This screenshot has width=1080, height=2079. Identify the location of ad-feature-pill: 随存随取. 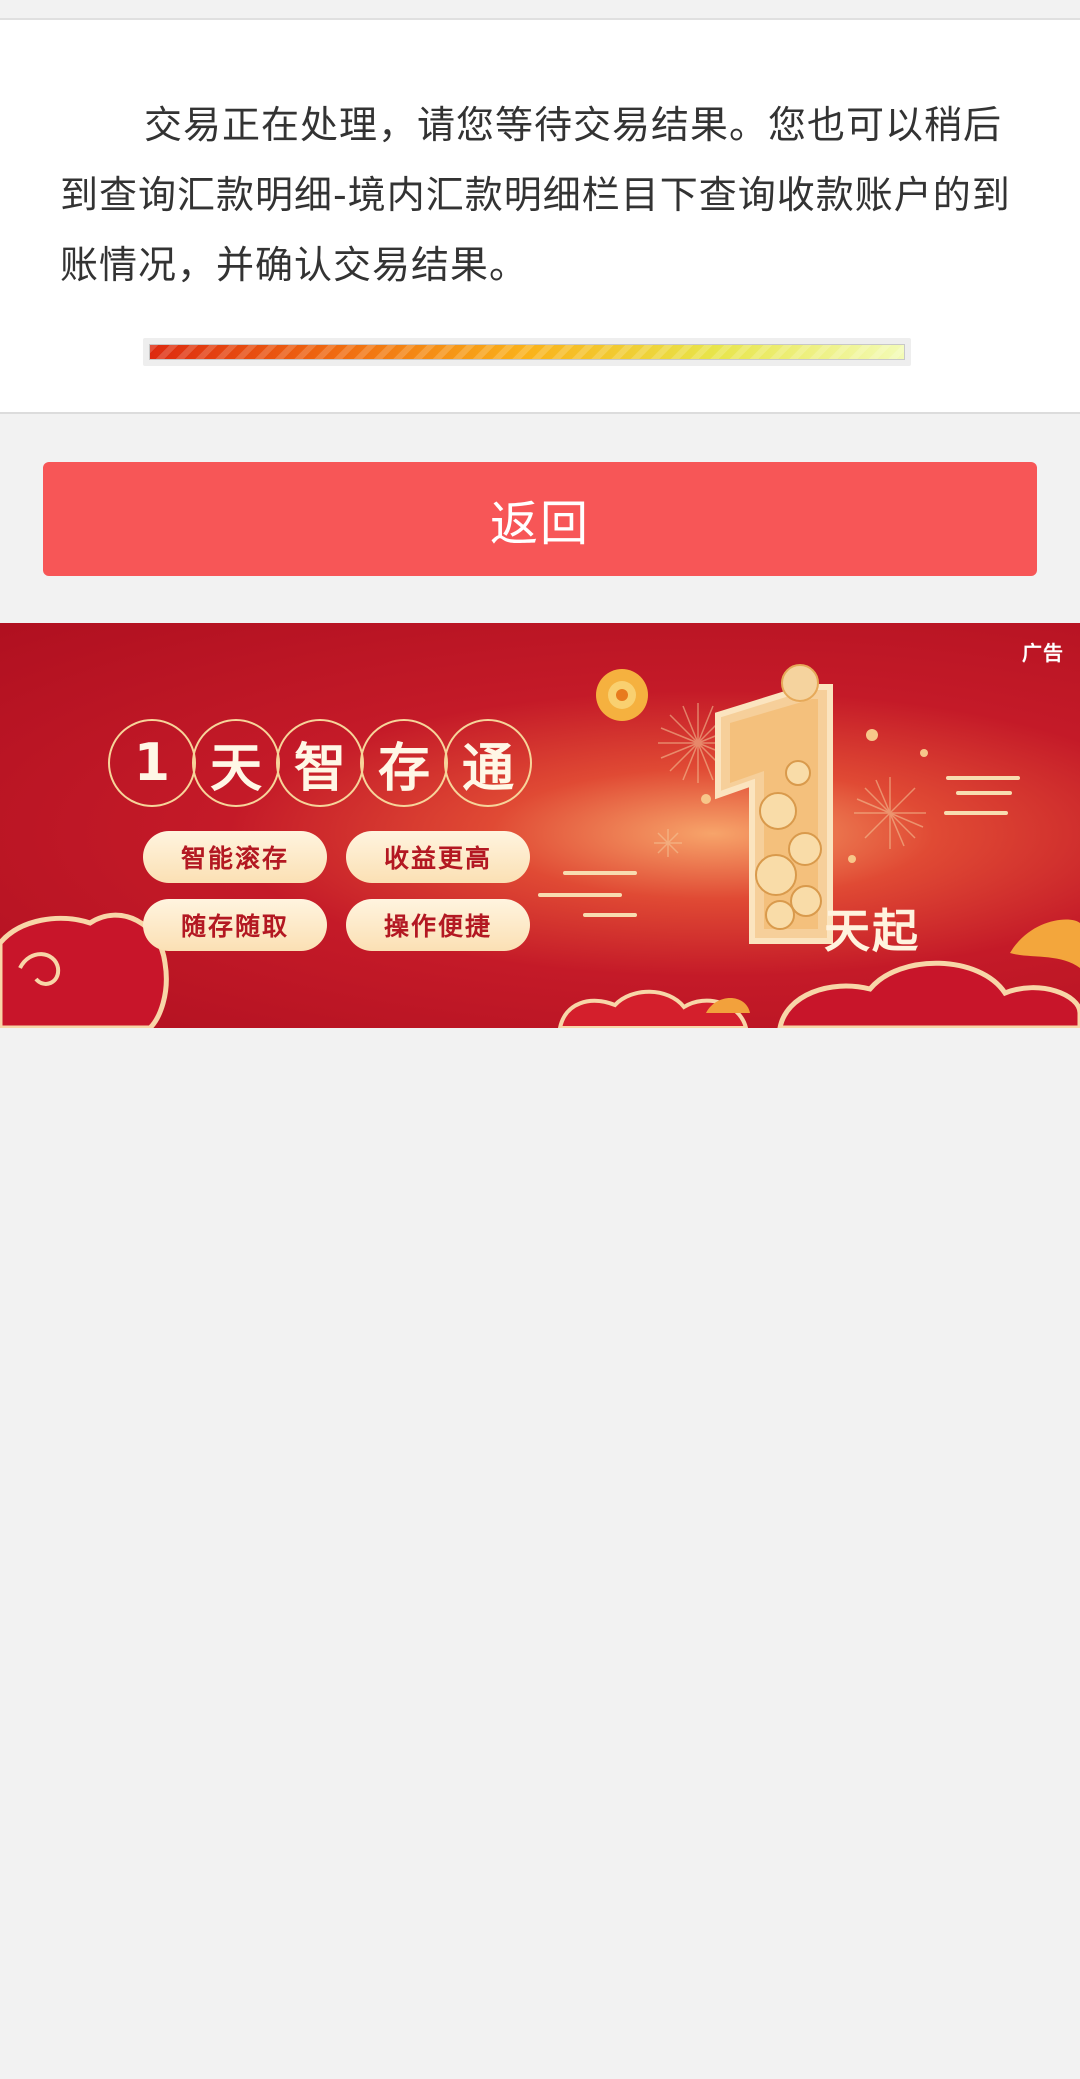
(235, 925).